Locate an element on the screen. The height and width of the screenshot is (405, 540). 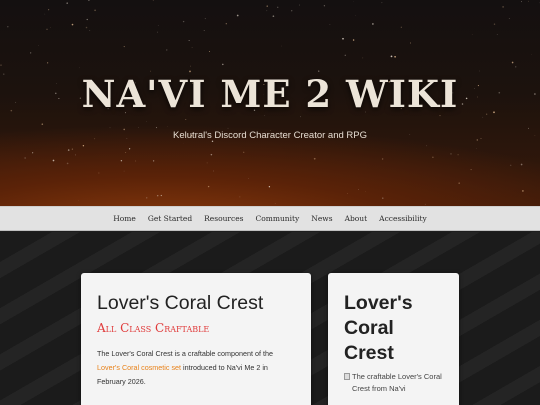
nav-get-started: Get Started is located at coordinates (170, 218).